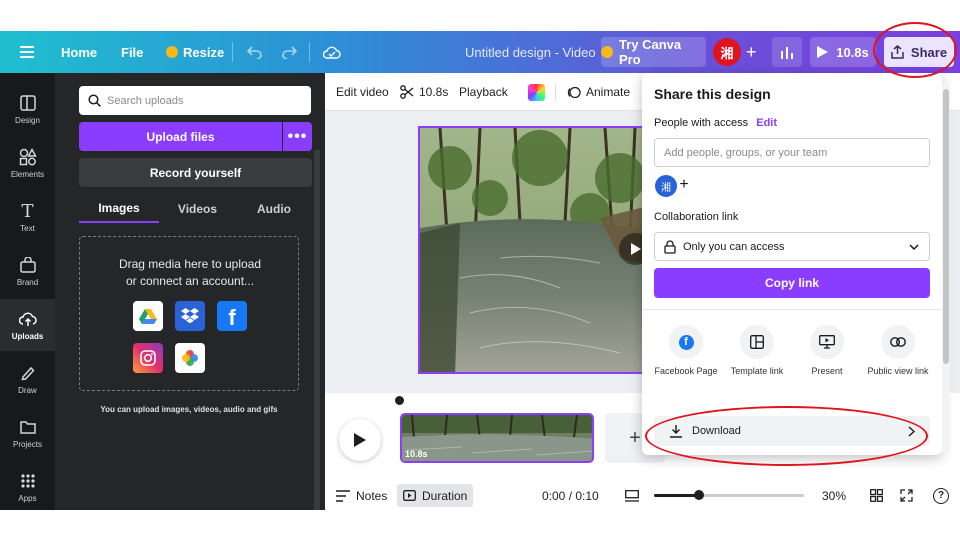 The image size is (960, 540). Describe the element at coordinates (898, 371) in the screenshot. I see `share-option-label: Public view link` at that location.